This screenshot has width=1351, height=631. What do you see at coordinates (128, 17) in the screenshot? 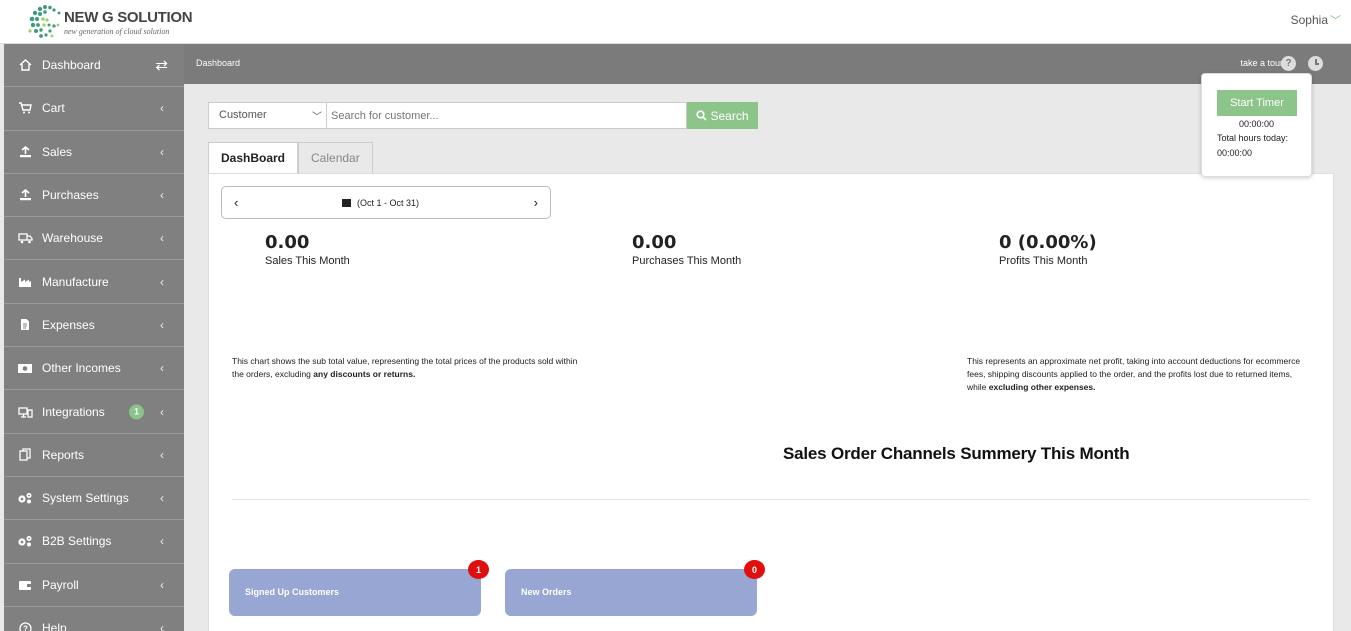
I see `brand-title: NEW G SOLUTION` at bounding box center [128, 17].